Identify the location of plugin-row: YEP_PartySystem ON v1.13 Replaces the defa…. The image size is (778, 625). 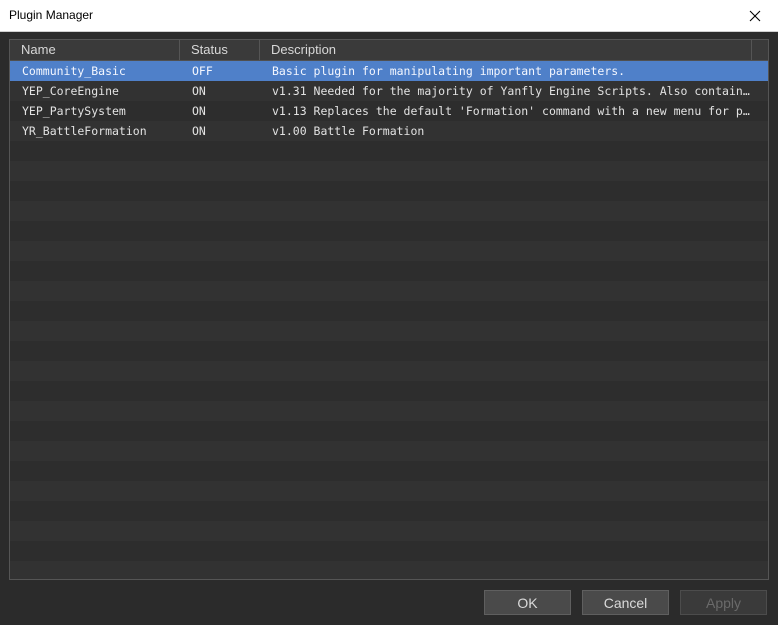
(389, 111).